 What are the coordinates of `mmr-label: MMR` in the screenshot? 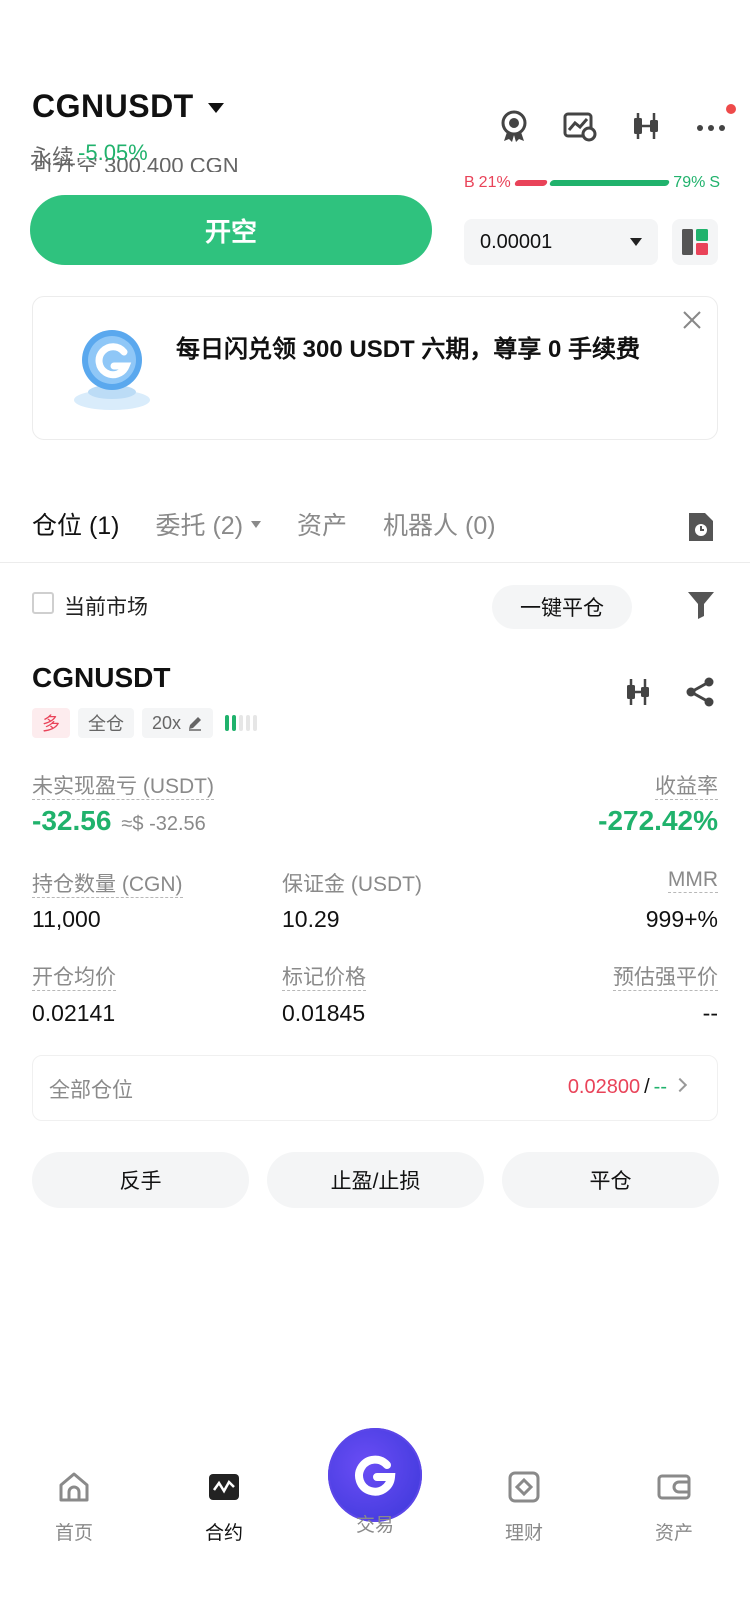 It's located at (692, 880).